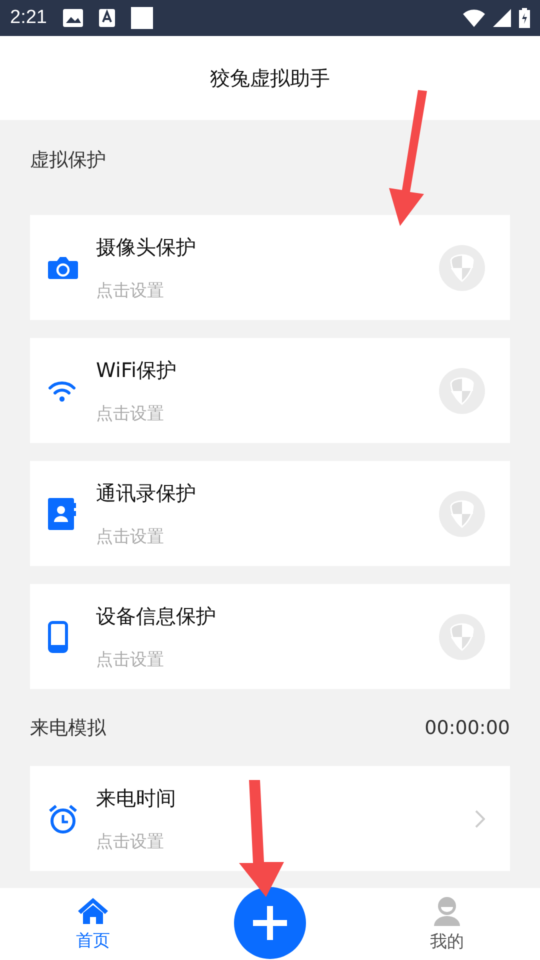 The image size is (540, 960). Describe the element at coordinates (141, 18) in the screenshot. I see `notification-icon` at that location.